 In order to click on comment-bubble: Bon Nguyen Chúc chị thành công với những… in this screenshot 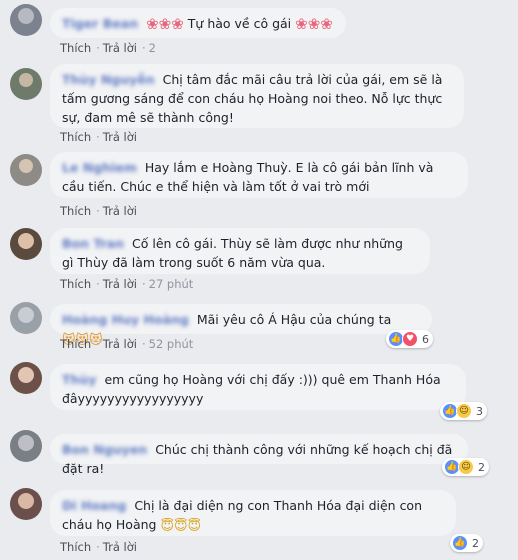, I will do `click(259, 455)`.